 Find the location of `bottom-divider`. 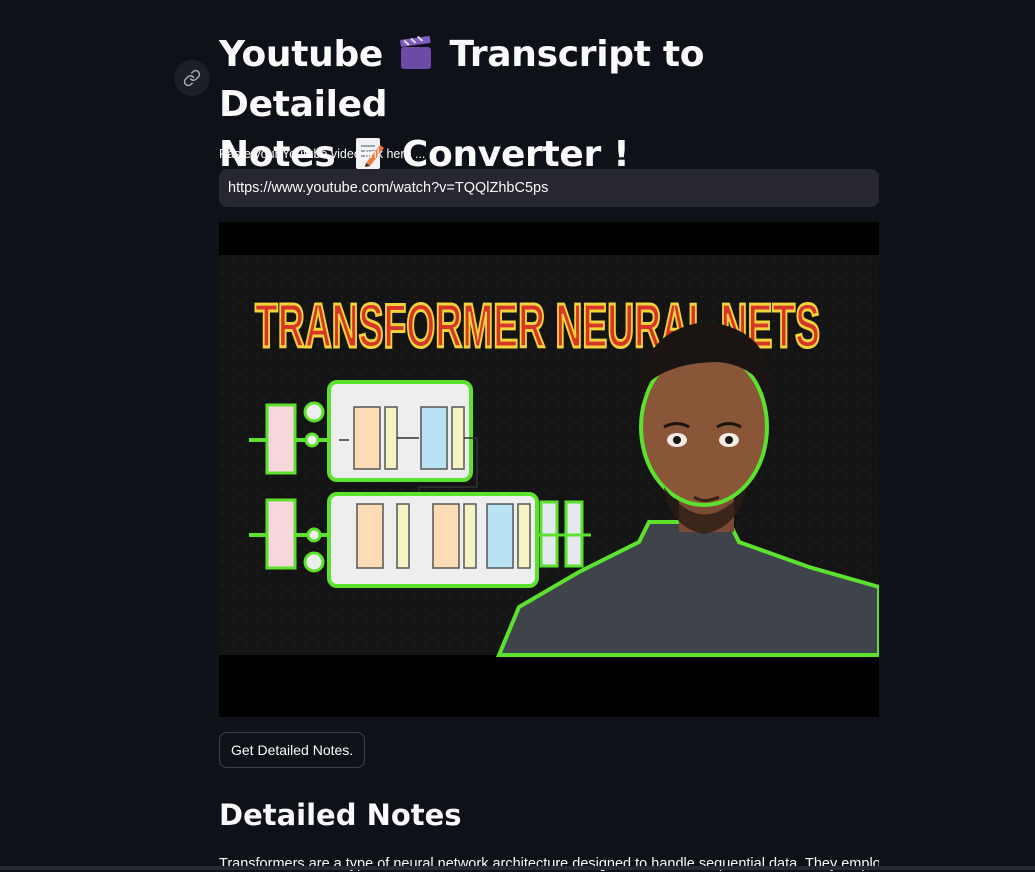

bottom-divider is located at coordinates (517, 868).